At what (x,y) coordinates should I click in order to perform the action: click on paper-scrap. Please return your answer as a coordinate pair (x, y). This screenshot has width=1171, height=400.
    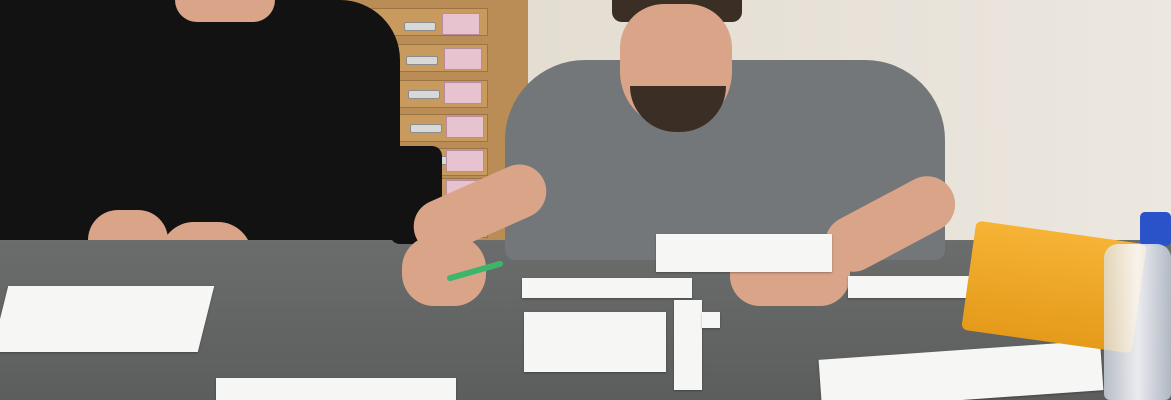
    Looking at the image, I should click on (711, 320).